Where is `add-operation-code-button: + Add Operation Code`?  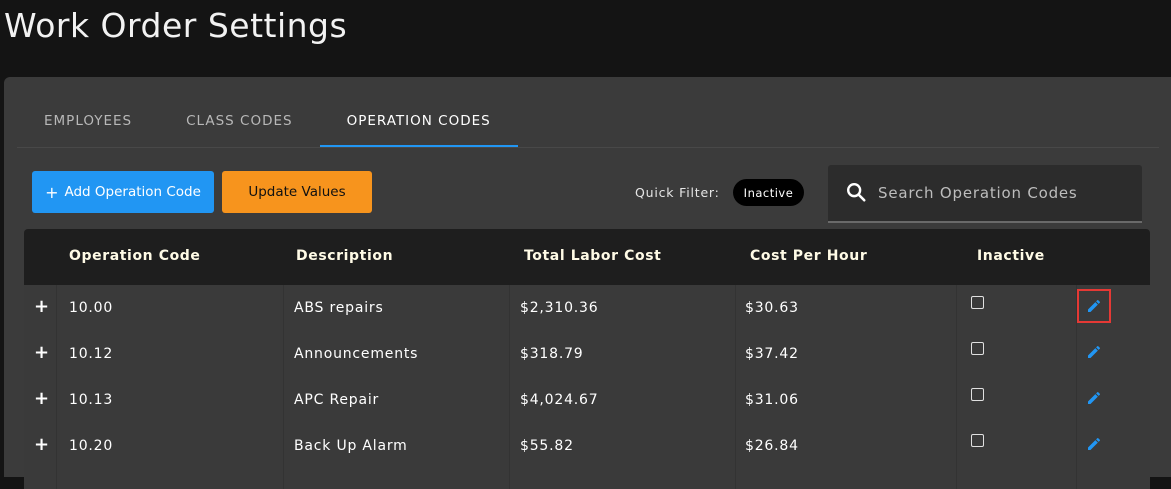
add-operation-code-button: + Add Operation Code is located at coordinates (123, 192).